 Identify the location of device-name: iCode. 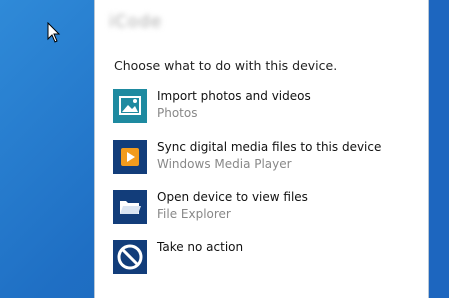
(136, 22).